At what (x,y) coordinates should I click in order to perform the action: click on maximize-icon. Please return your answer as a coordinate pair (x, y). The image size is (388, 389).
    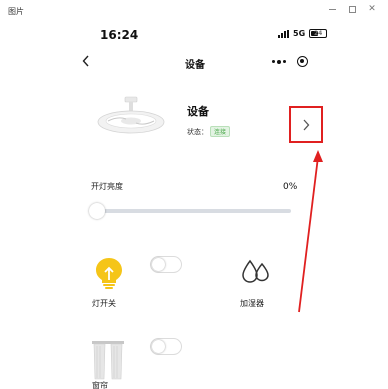
    Looking at the image, I should click on (352, 9).